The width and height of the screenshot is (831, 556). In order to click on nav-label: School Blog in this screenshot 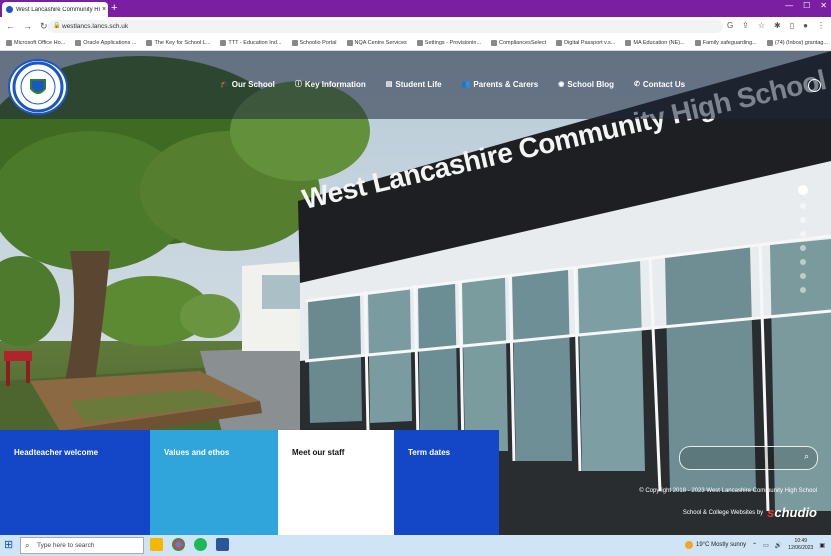, I will do `click(591, 84)`.